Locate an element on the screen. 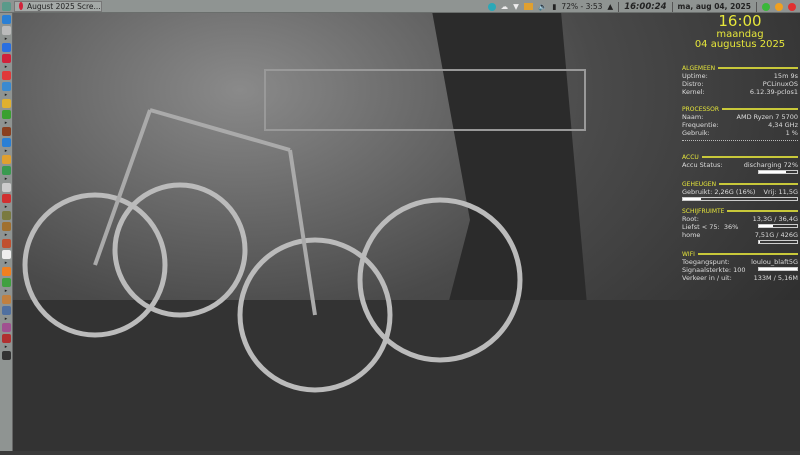  conky-date: 04 augustus 2025 is located at coordinates (740, 45).